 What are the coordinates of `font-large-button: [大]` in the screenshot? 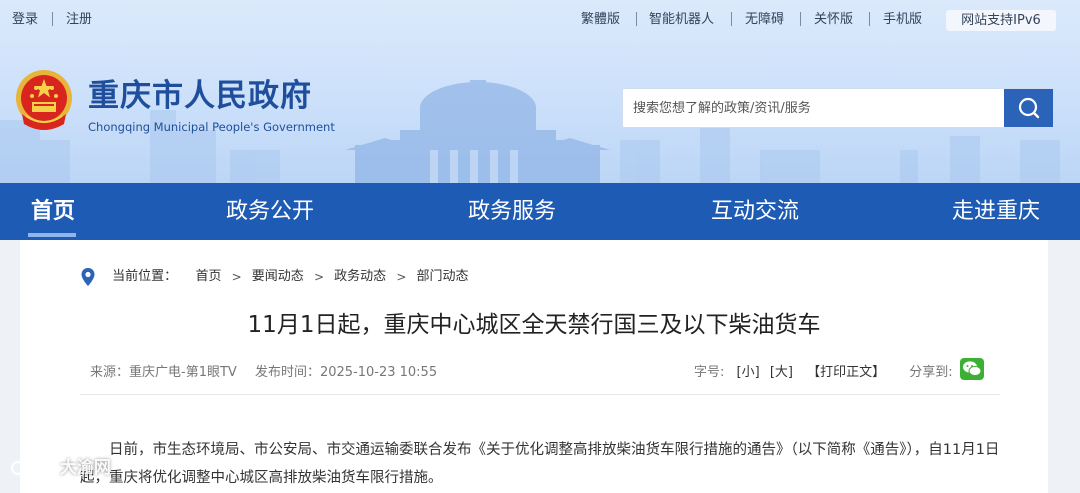 It's located at (781, 372).